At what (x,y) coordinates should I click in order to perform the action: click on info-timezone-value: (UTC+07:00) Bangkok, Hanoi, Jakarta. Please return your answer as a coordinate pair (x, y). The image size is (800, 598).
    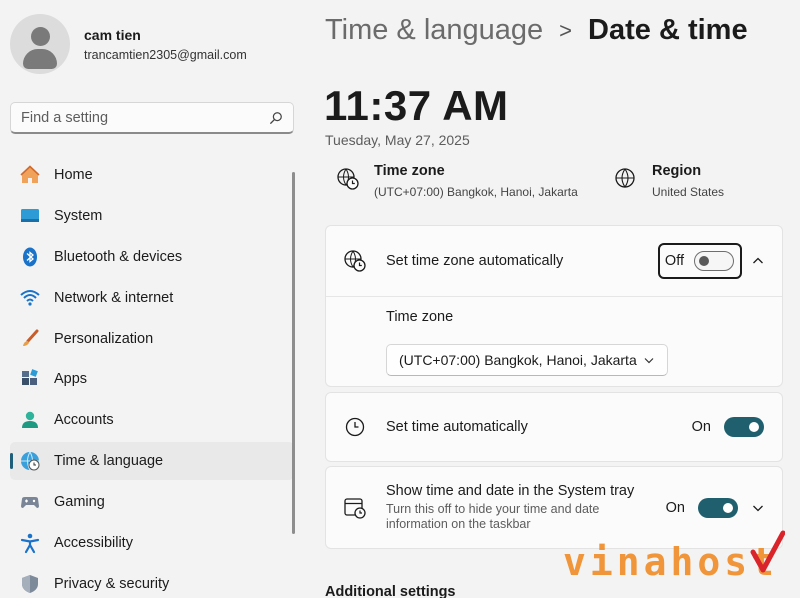
    Looking at the image, I should click on (476, 192).